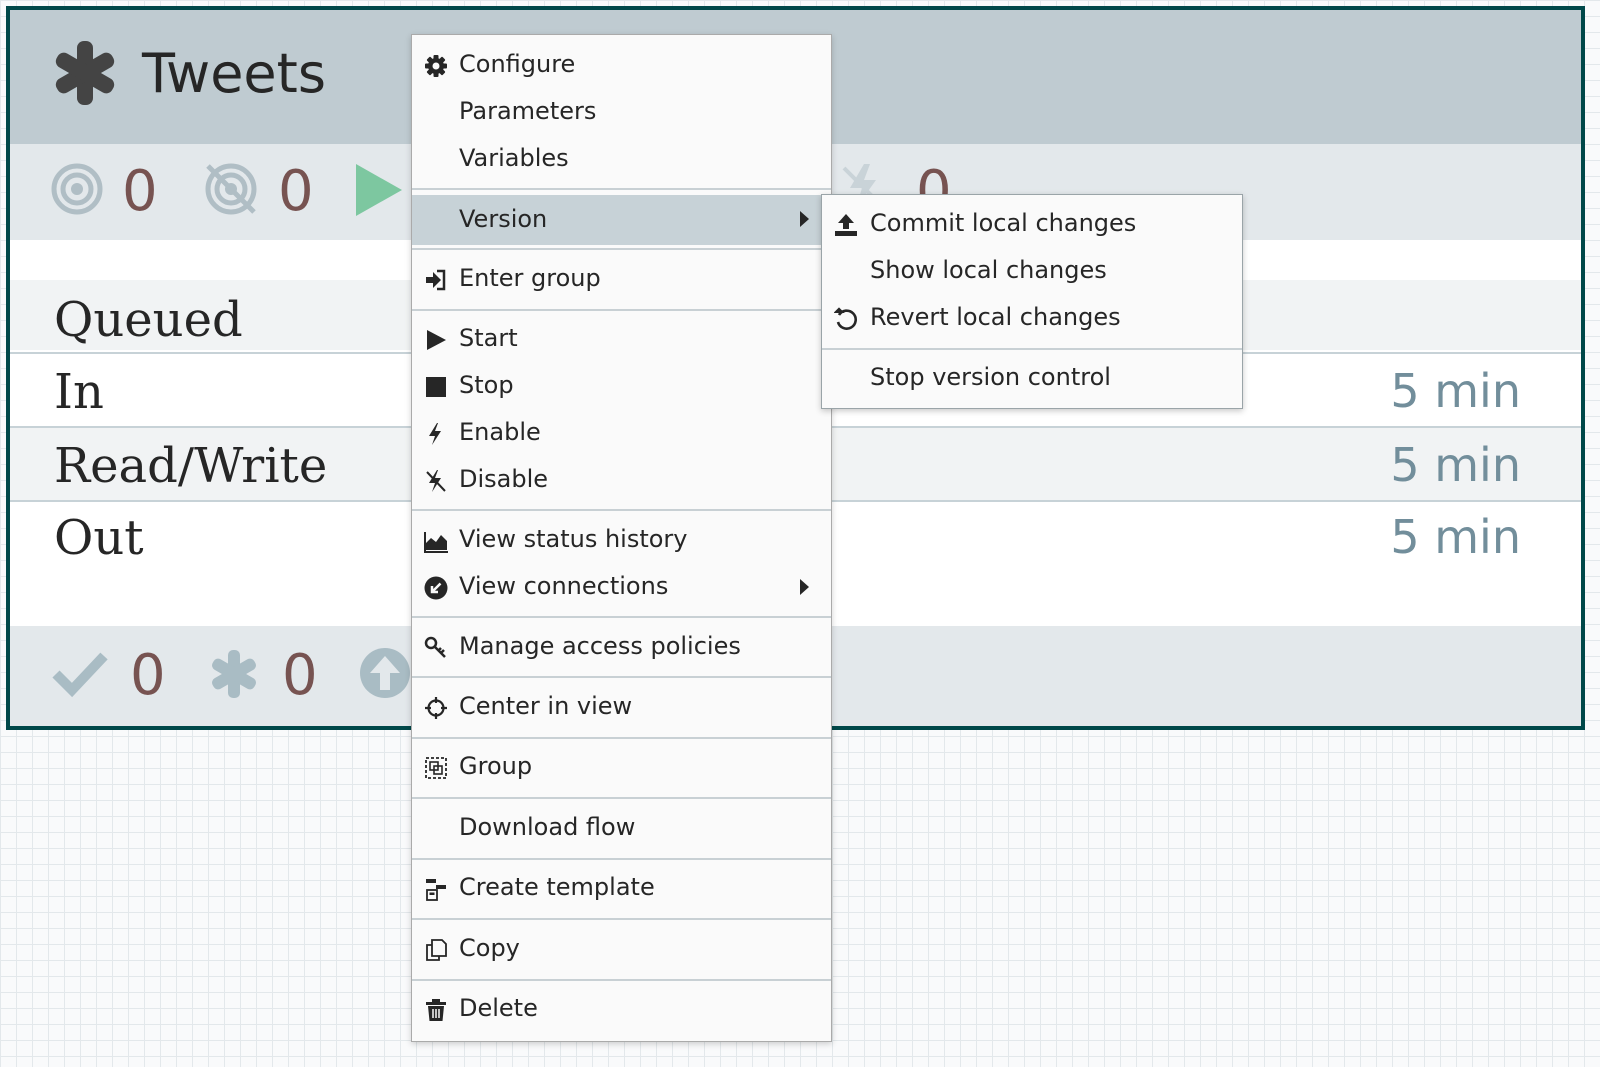 The image size is (1600, 1067). Describe the element at coordinates (296, 191) in the screenshot. I see `not-transmitting-count: 0` at that location.